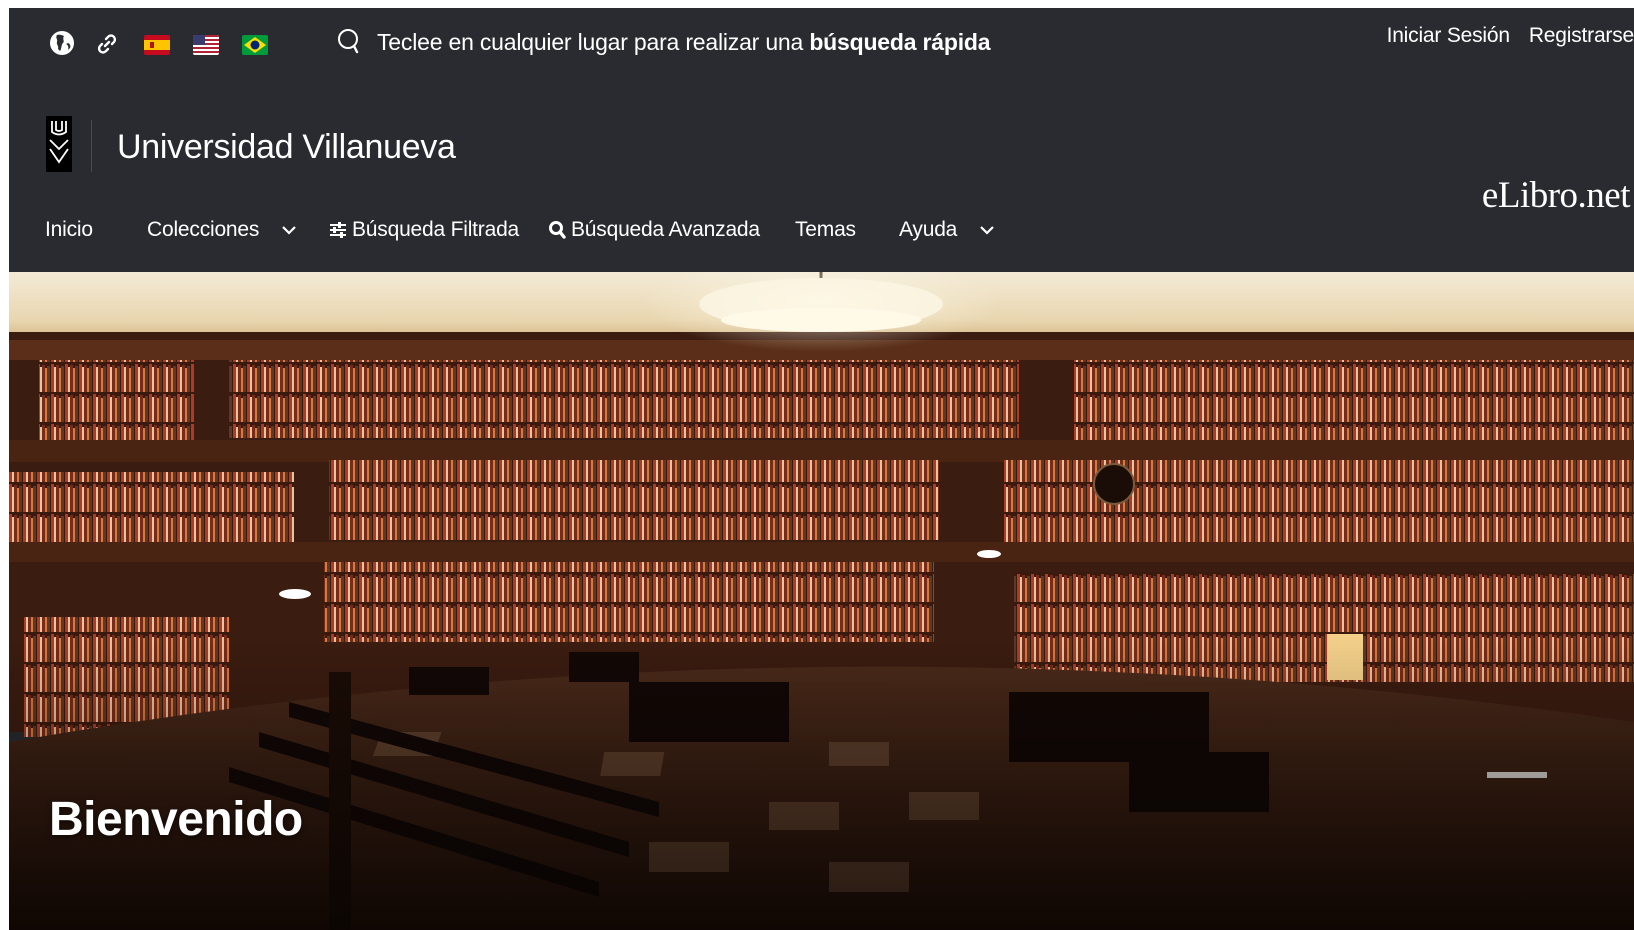 The width and height of the screenshot is (1634, 930). I want to click on nav-ayuda: Ayuda, so click(947, 230).